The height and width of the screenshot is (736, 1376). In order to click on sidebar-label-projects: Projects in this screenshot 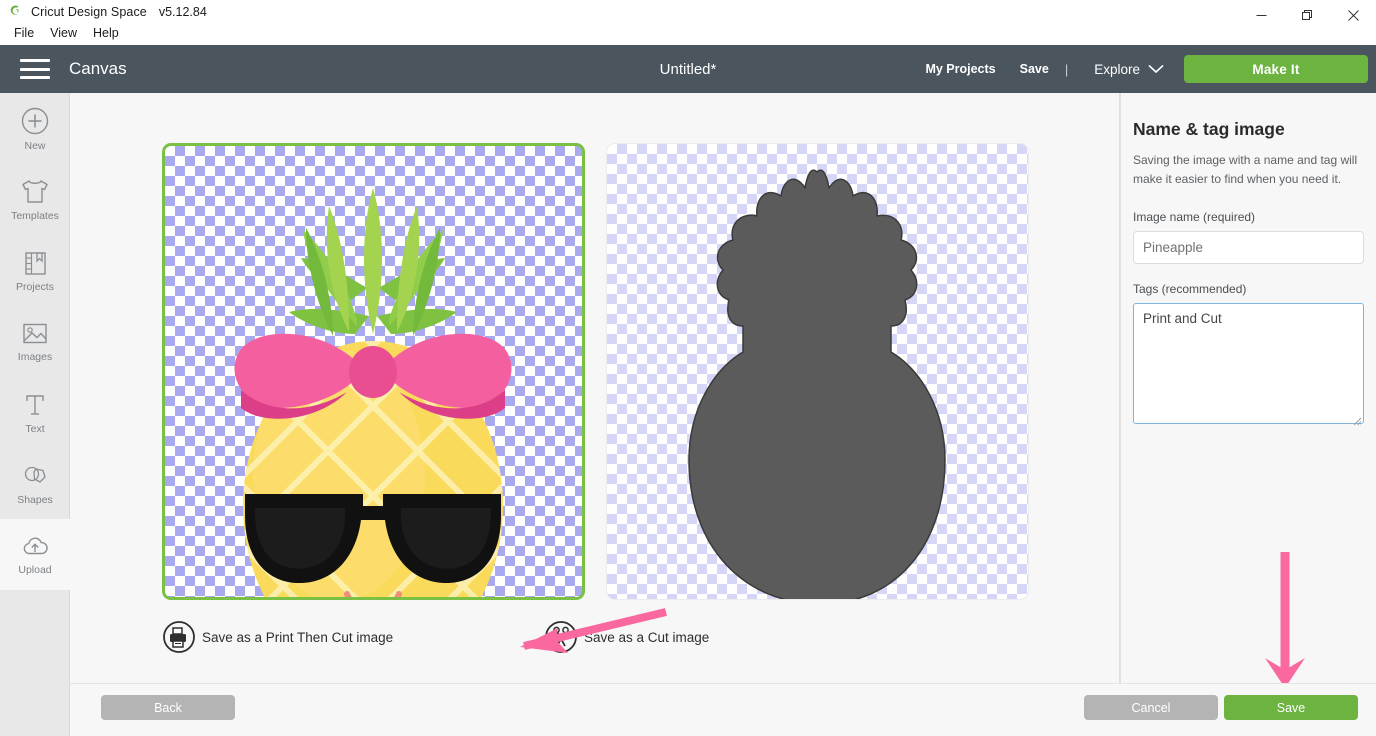, I will do `click(35, 287)`.